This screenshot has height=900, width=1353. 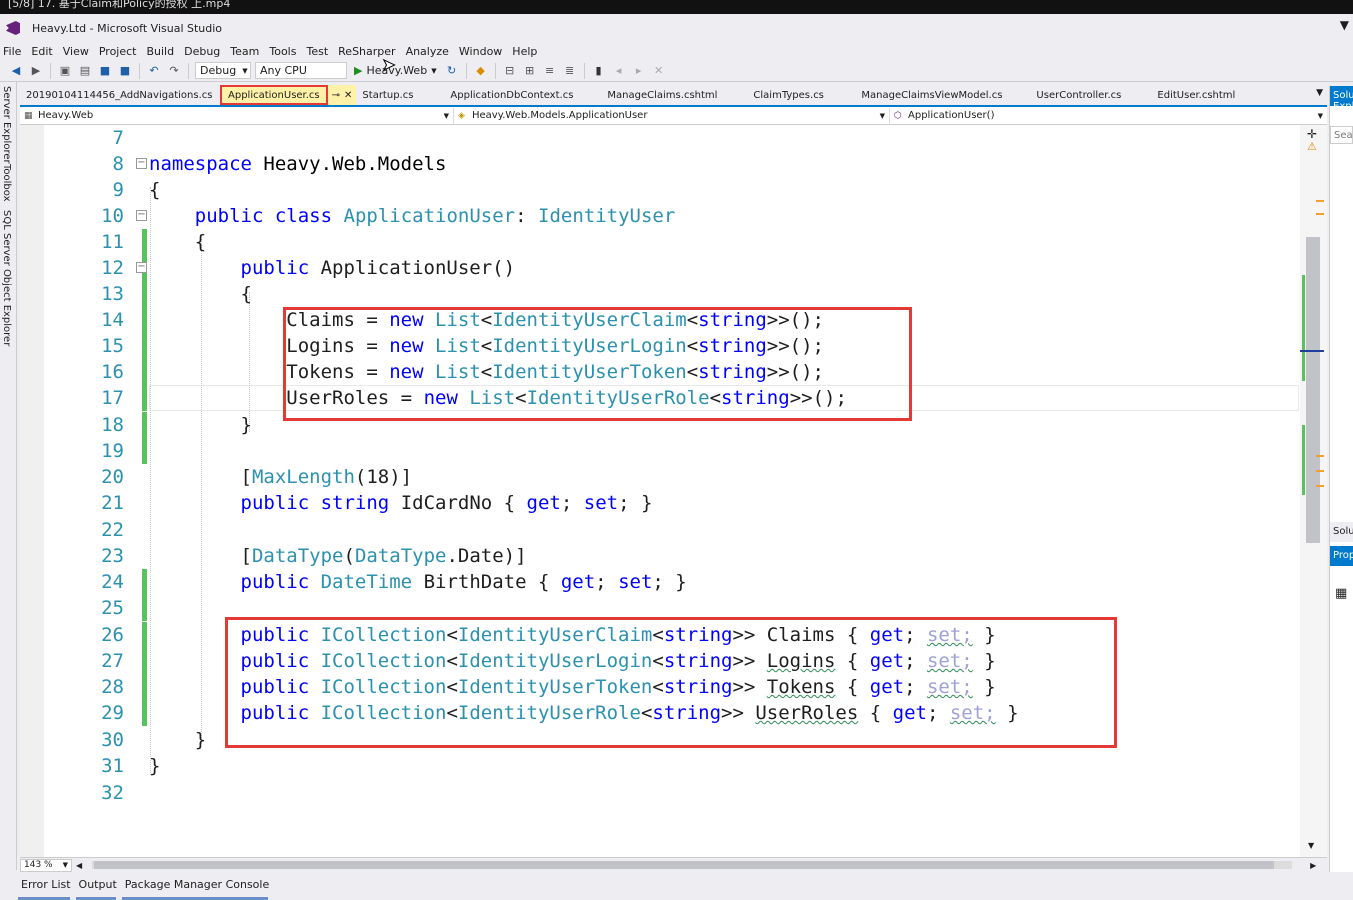 I want to click on horizontal-scrollbar, so click(x=692, y=865).